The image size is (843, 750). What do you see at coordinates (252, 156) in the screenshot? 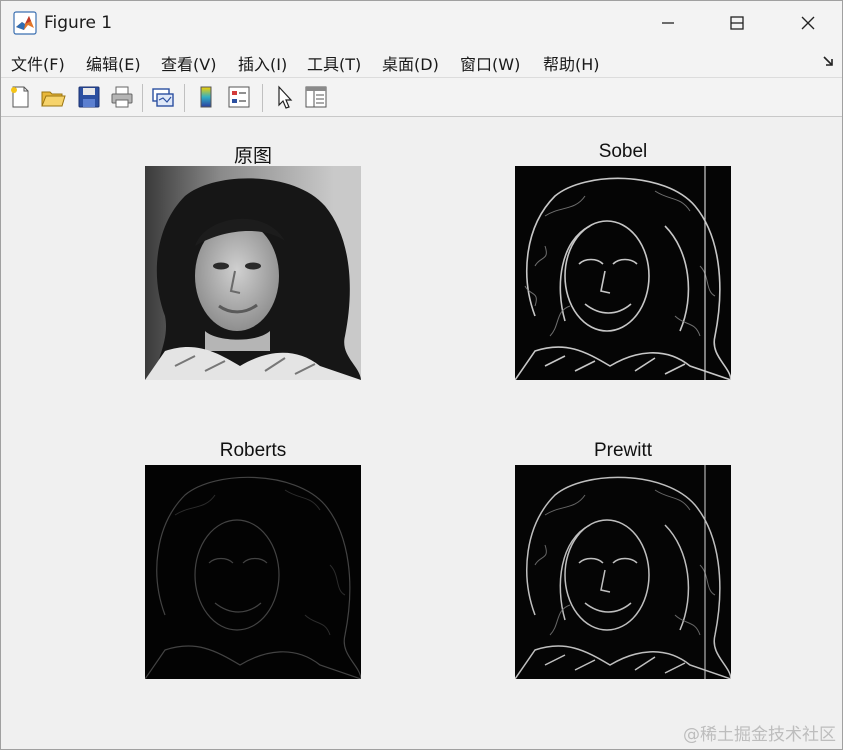
I see `plot-title-original: 原图` at bounding box center [252, 156].